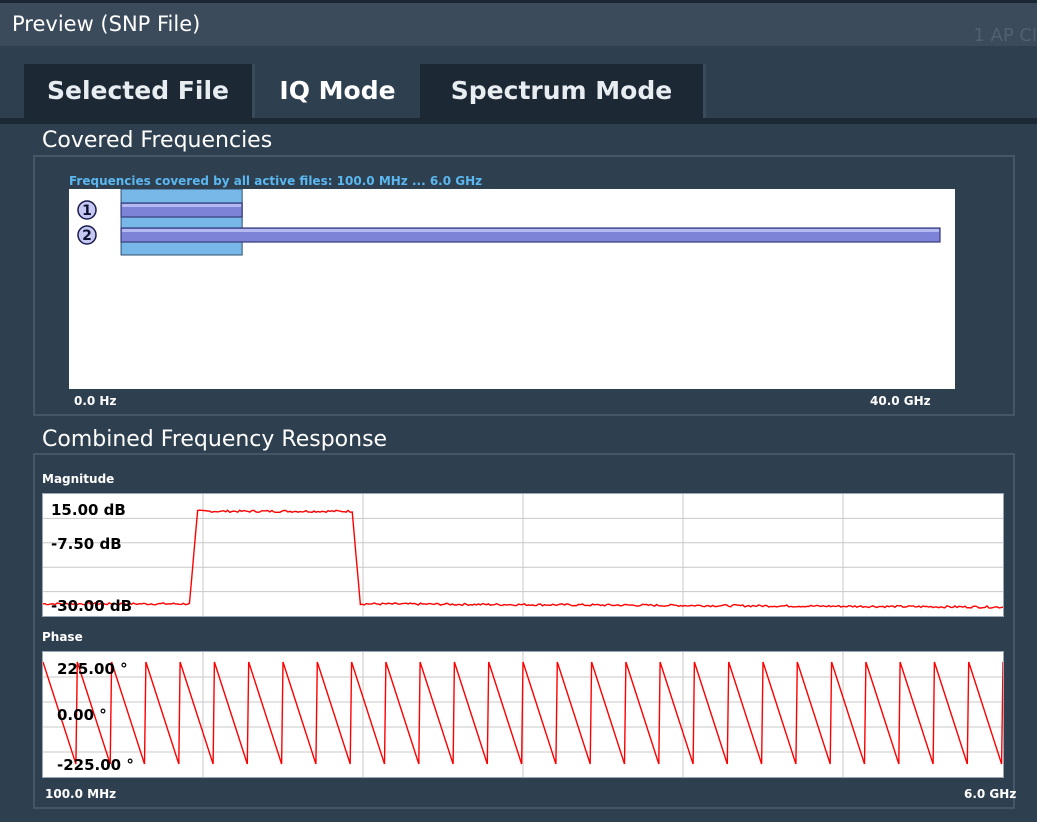 The width and height of the screenshot is (1037, 822). What do you see at coordinates (95, 765) in the screenshot?
I see `phase-tick-label: -225.00 °` at bounding box center [95, 765].